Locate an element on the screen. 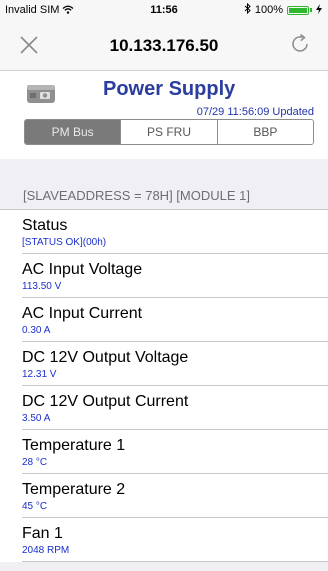 This screenshot has width=328, height=571. list-item-dc-output-voltage: DC 12V Output Voltage 12.31 V is located at coordinates (164, 364).